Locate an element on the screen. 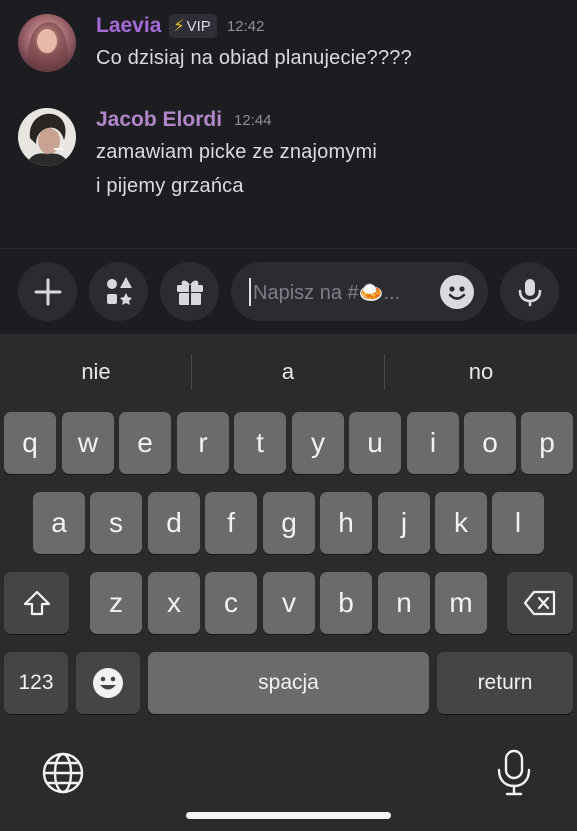 This screenshot has height=831, width=577. emoji-button is located at coordinates (457, 292).